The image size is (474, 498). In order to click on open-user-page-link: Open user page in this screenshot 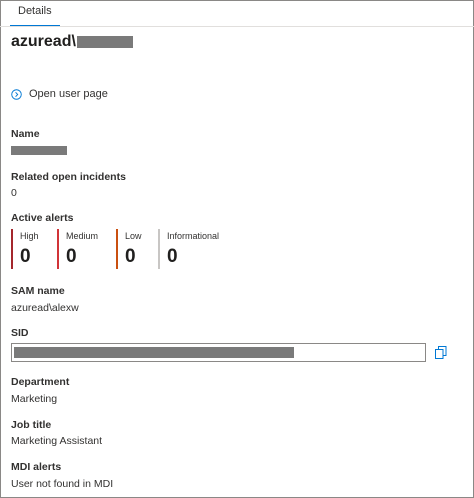, I will do `click(59, 94)`.